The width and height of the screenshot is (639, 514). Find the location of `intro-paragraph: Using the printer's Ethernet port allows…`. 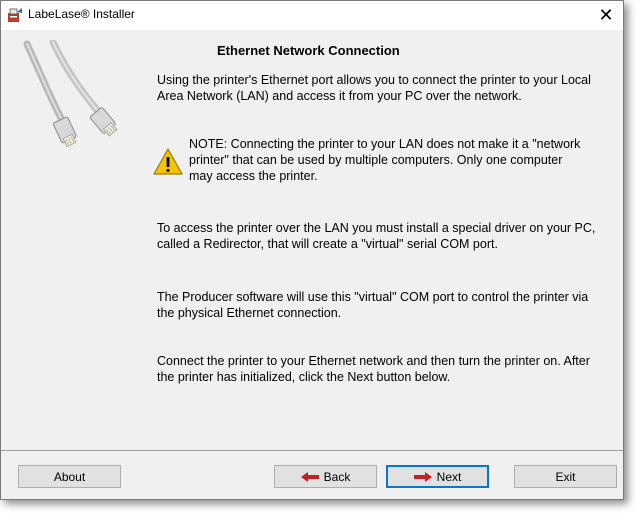

intro-paragraph: Using the printer's Ethernet port allows… is located at coordinates (374, 88).